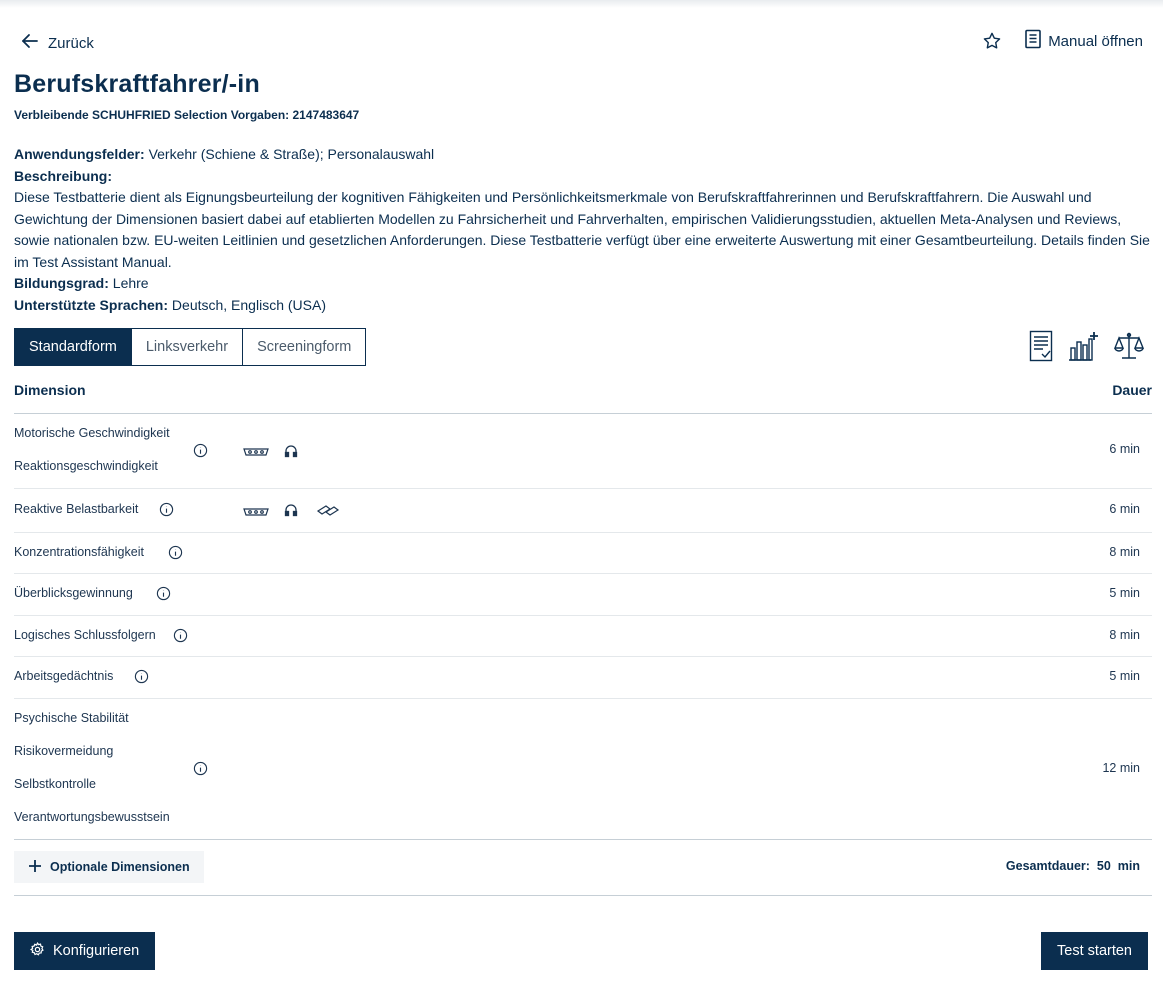  What do you see at coordinates (55, 784) in the screenshot?
I see `dimension-label: Selbstkontrolle` at bounding box center [55, 784].